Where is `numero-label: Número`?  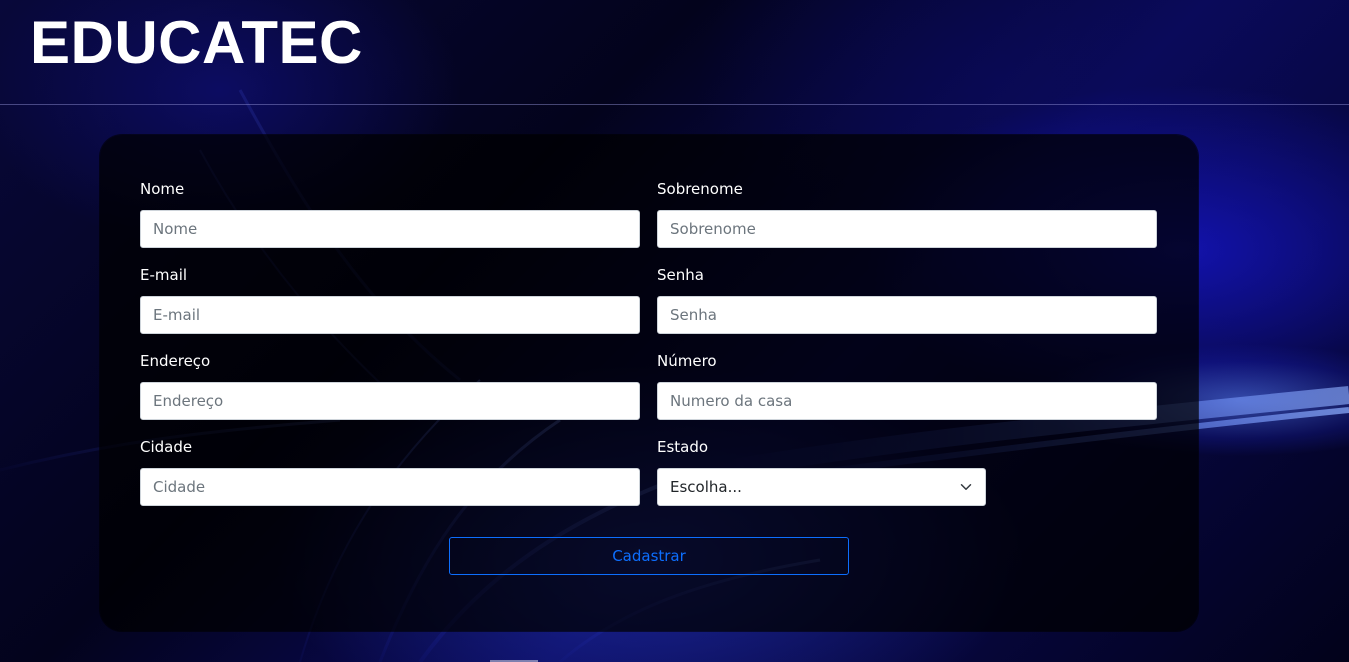 numero-label: Número is located at coordinates (687, 361).